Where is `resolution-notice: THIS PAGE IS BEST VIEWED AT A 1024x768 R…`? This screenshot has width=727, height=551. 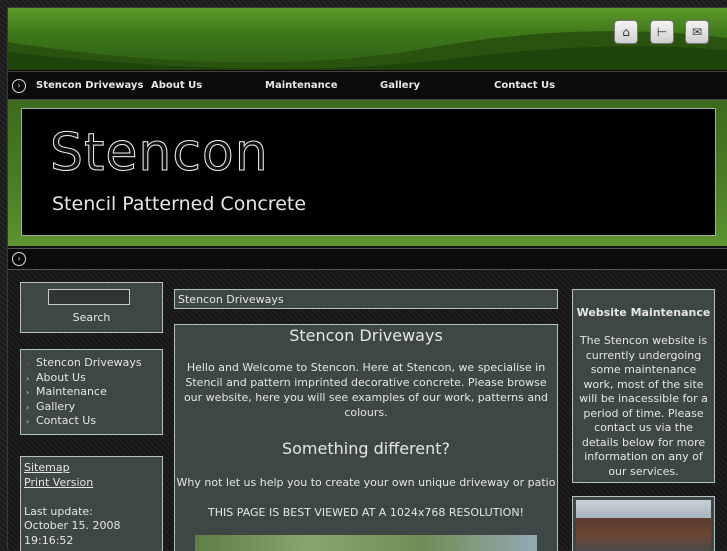 resolution-notice: THIS PAGE IS BEST VIEWED AT A 1024x768 R… is located at coordinates (366, 512).